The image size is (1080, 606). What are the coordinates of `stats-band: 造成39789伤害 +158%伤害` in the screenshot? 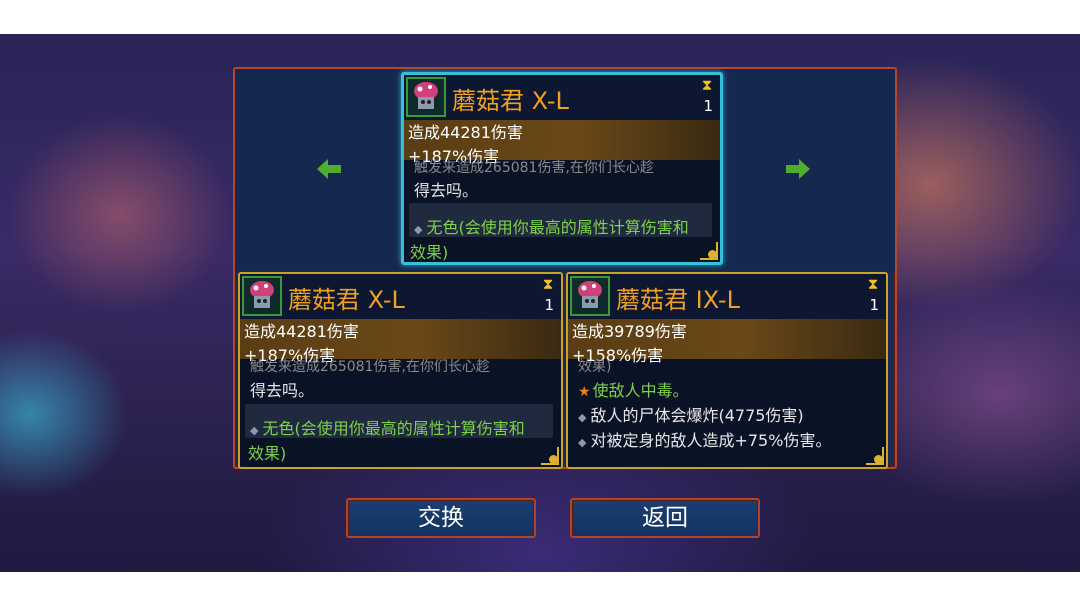 It's located at (727, 342).